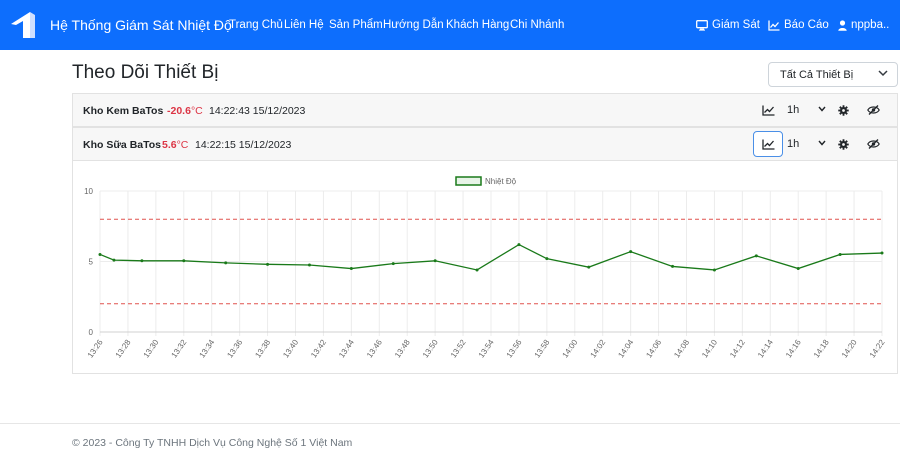  I want to click on chart-x-tick-label: 13:32, so click(179, 349).